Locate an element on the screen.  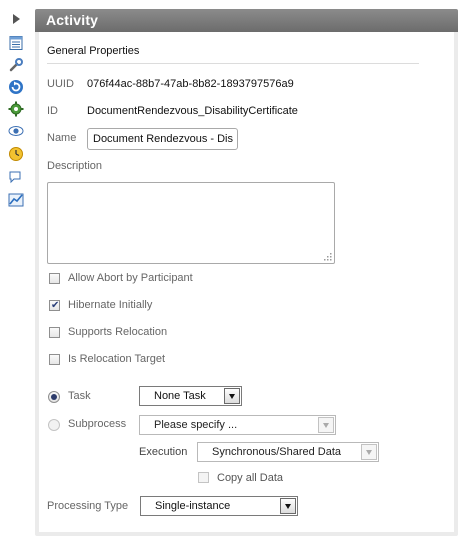
relocation-target-label: Is Relocation Target is located at coordinates (117, 359).